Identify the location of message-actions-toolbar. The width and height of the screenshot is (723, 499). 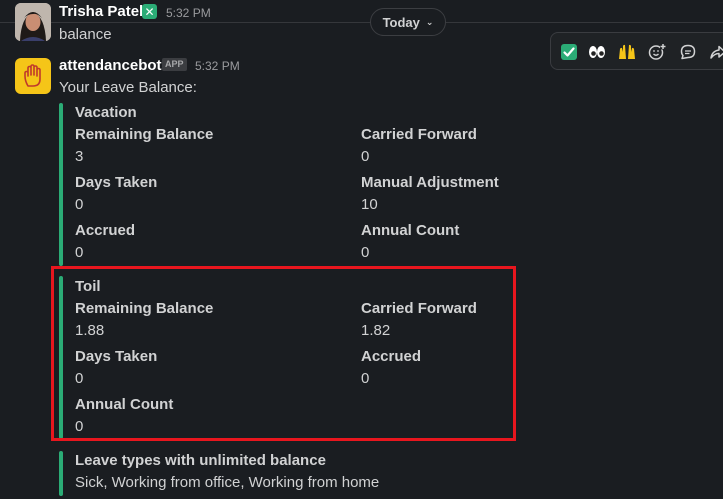
(636, 51).